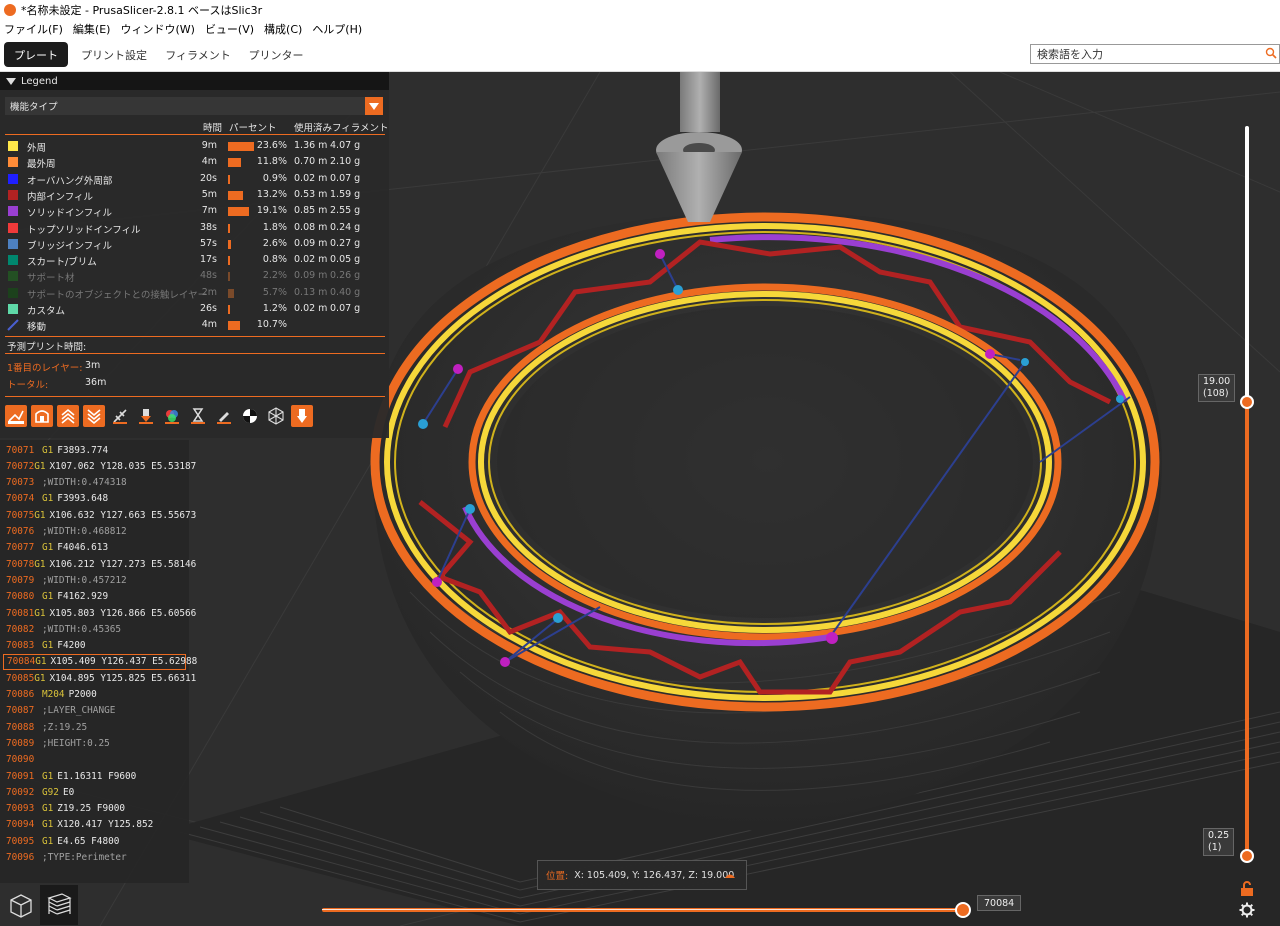  I want to click on legend-header: Legend, so click(194, 81).